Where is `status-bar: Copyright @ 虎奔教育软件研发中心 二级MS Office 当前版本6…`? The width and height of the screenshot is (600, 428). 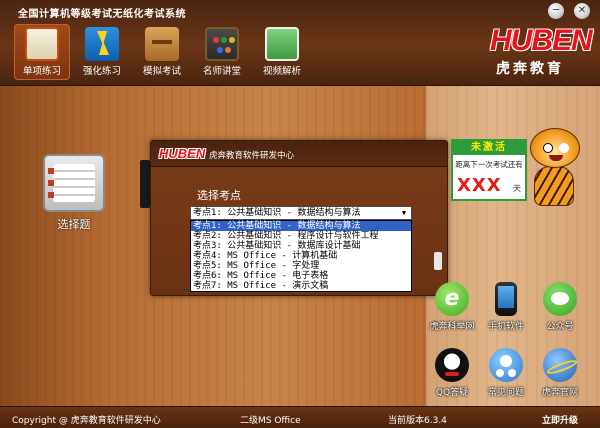 status-bar: Copyright @ 虎奔教育软件研发中心 二级MS Office 当前版本6… is located at coordinates (300, 417).